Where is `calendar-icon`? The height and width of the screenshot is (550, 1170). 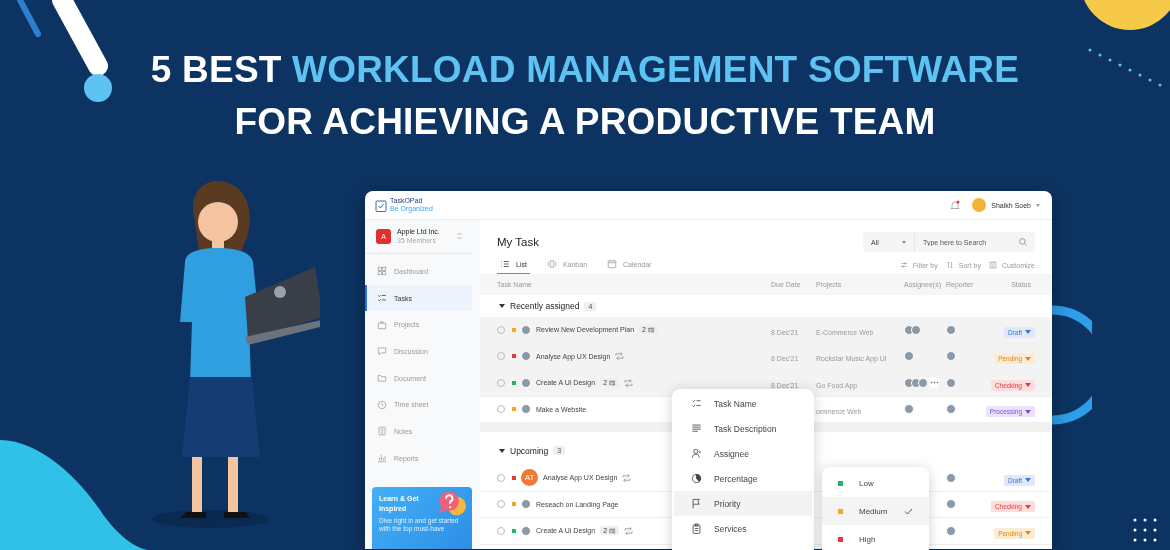 calendar-icon is located at coordinates (612, 264).